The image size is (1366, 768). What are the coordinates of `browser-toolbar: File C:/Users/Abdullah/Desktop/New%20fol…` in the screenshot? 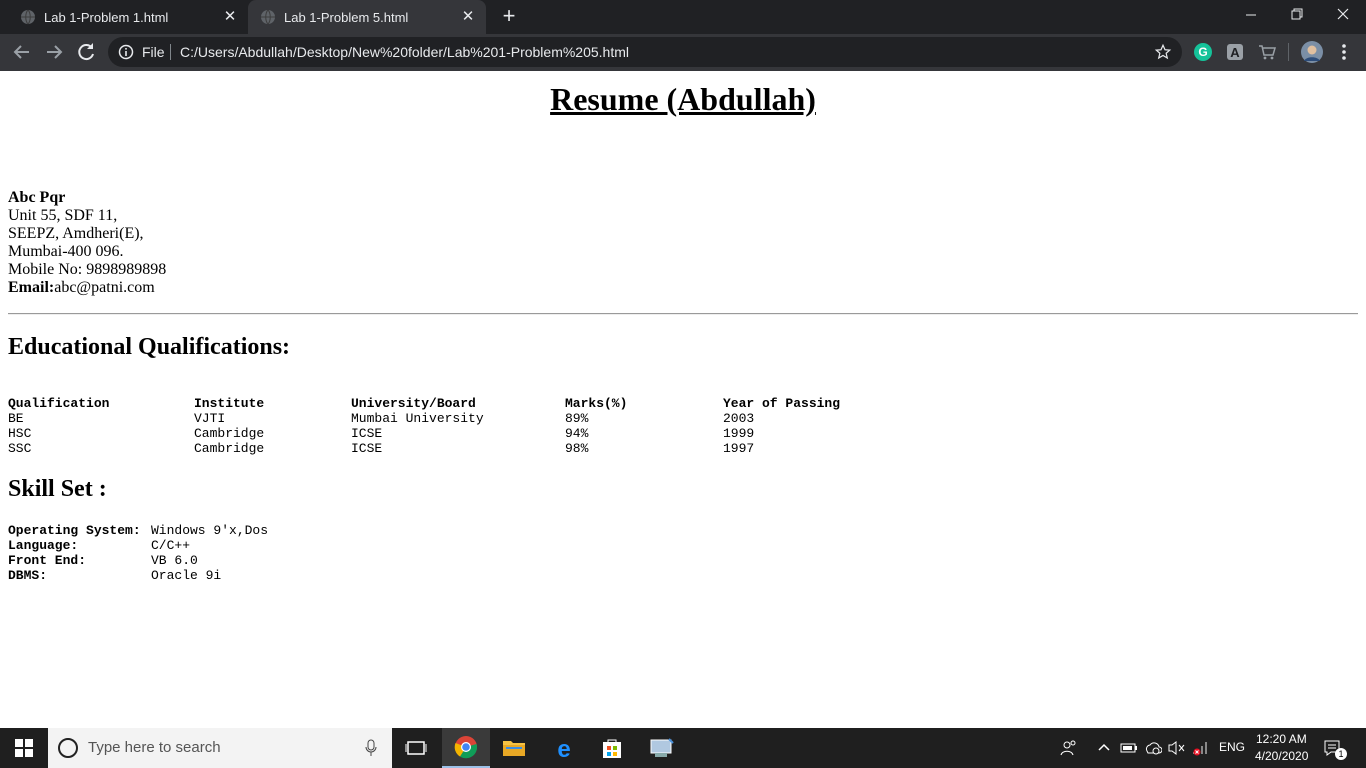 It's located at (683, 52).